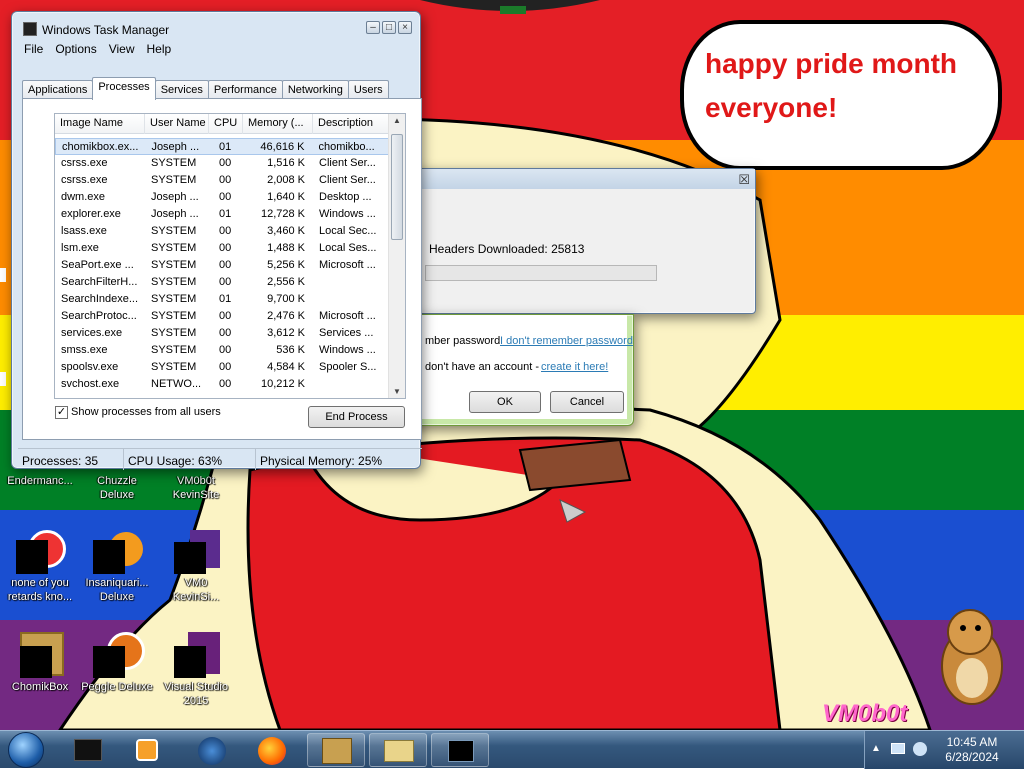 This screenshot has height=769, width=1024. What do you see at coordinates (117, 488) in the screenshot?
I see `desktop-icon-chuzzle: Chuzzle Deluxe` at bounding box center [117, 488].